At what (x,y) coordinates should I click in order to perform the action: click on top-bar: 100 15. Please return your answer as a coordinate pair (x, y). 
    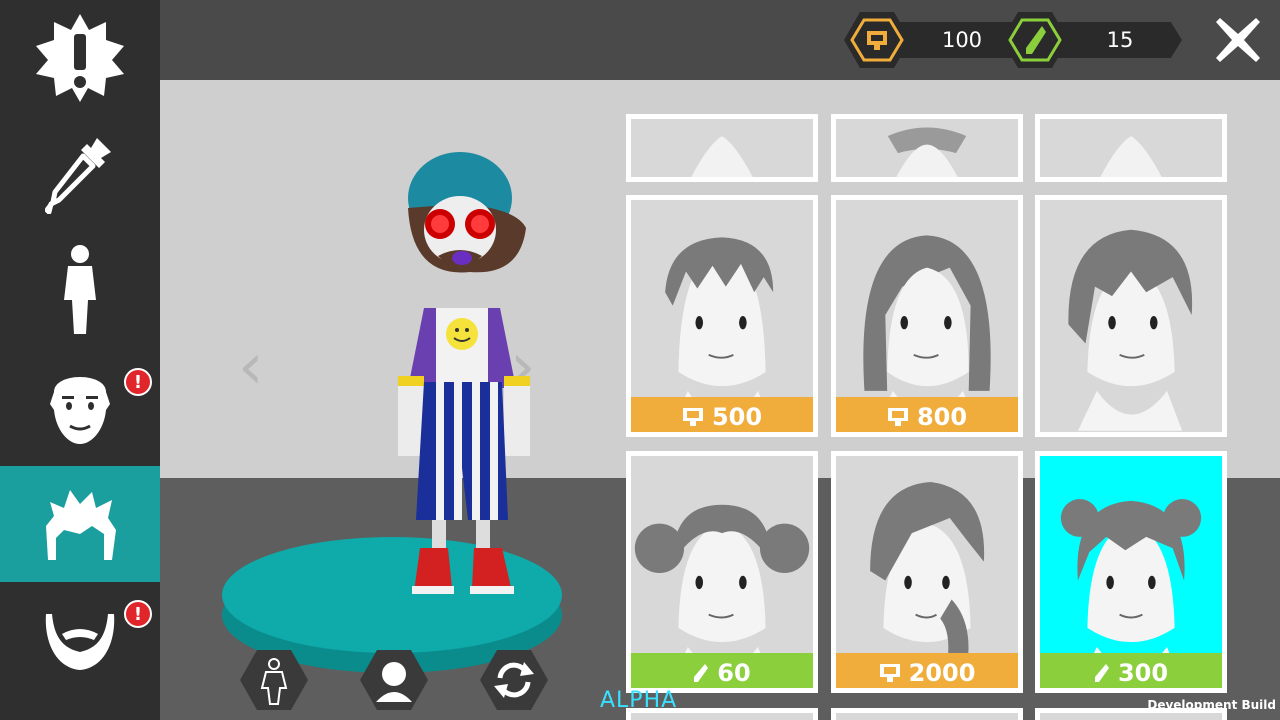
    Looking at the image, I should click on (720, 40).